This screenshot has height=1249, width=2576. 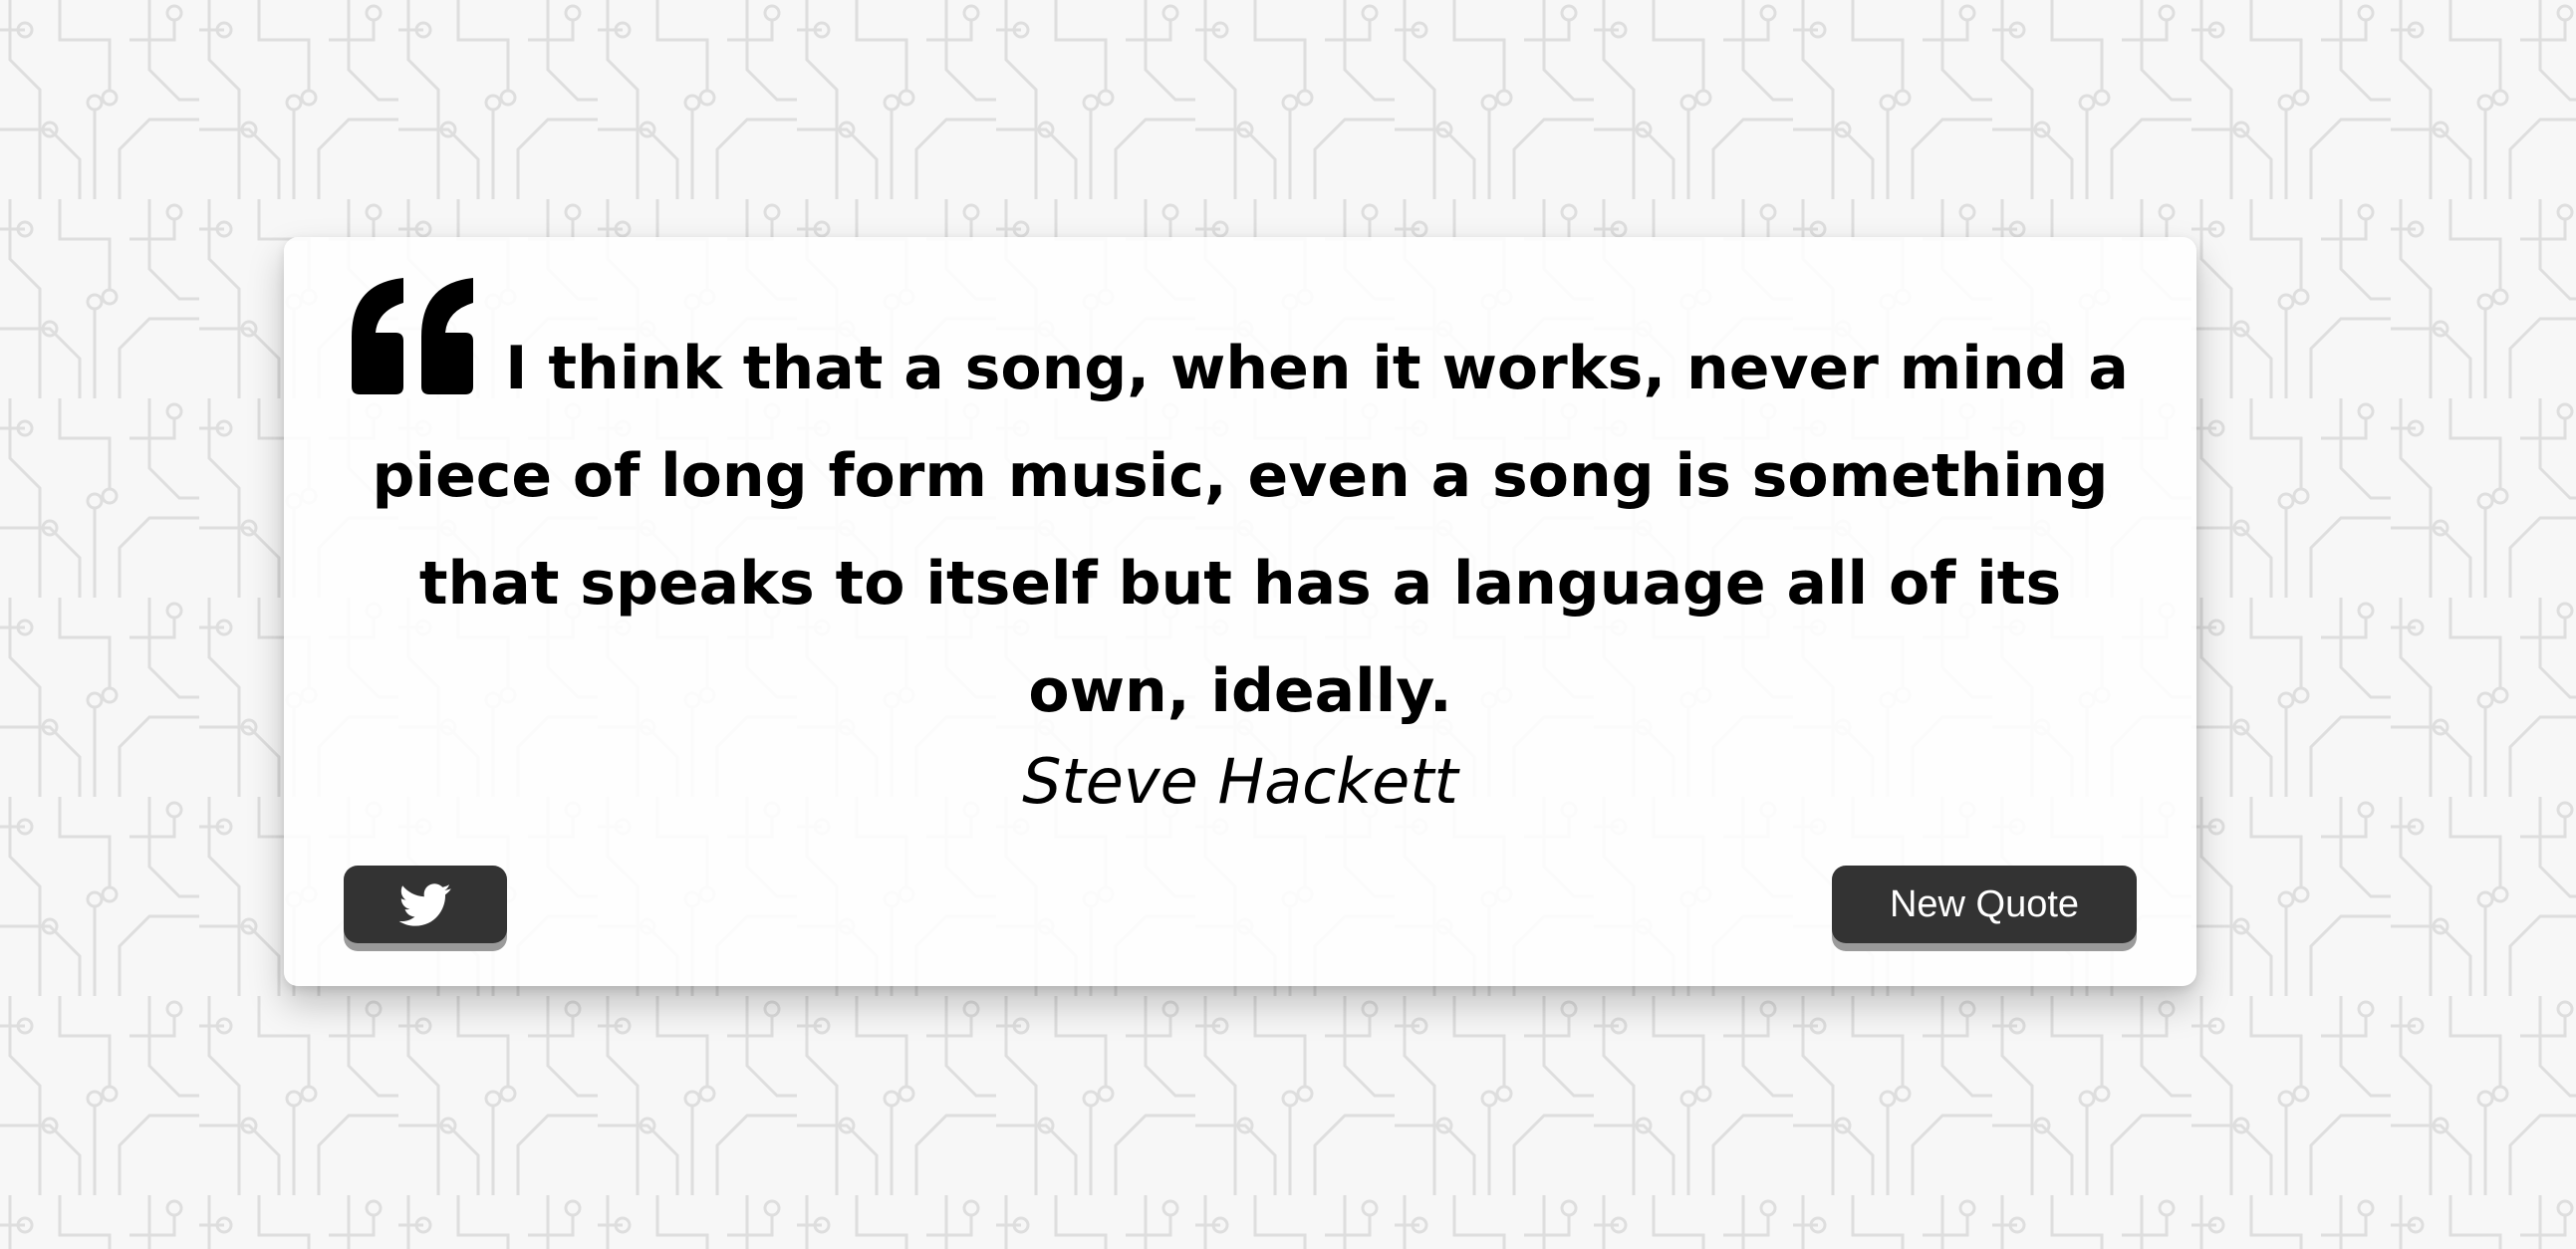 I want to click on quote-author: Steve Hackett, so click(x=1240, y=781).